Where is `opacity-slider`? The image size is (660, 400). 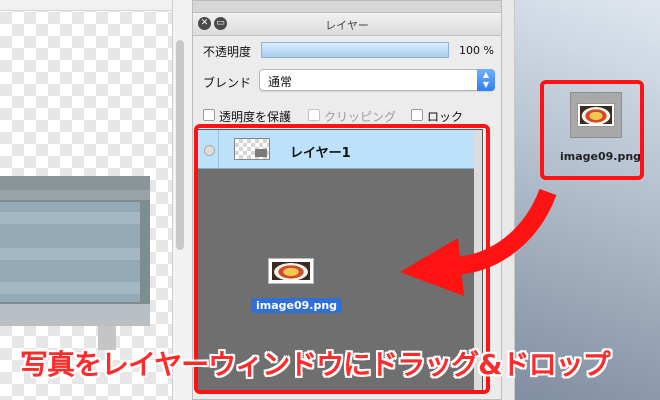
opacity-slider is located at coordinates (355, 50).